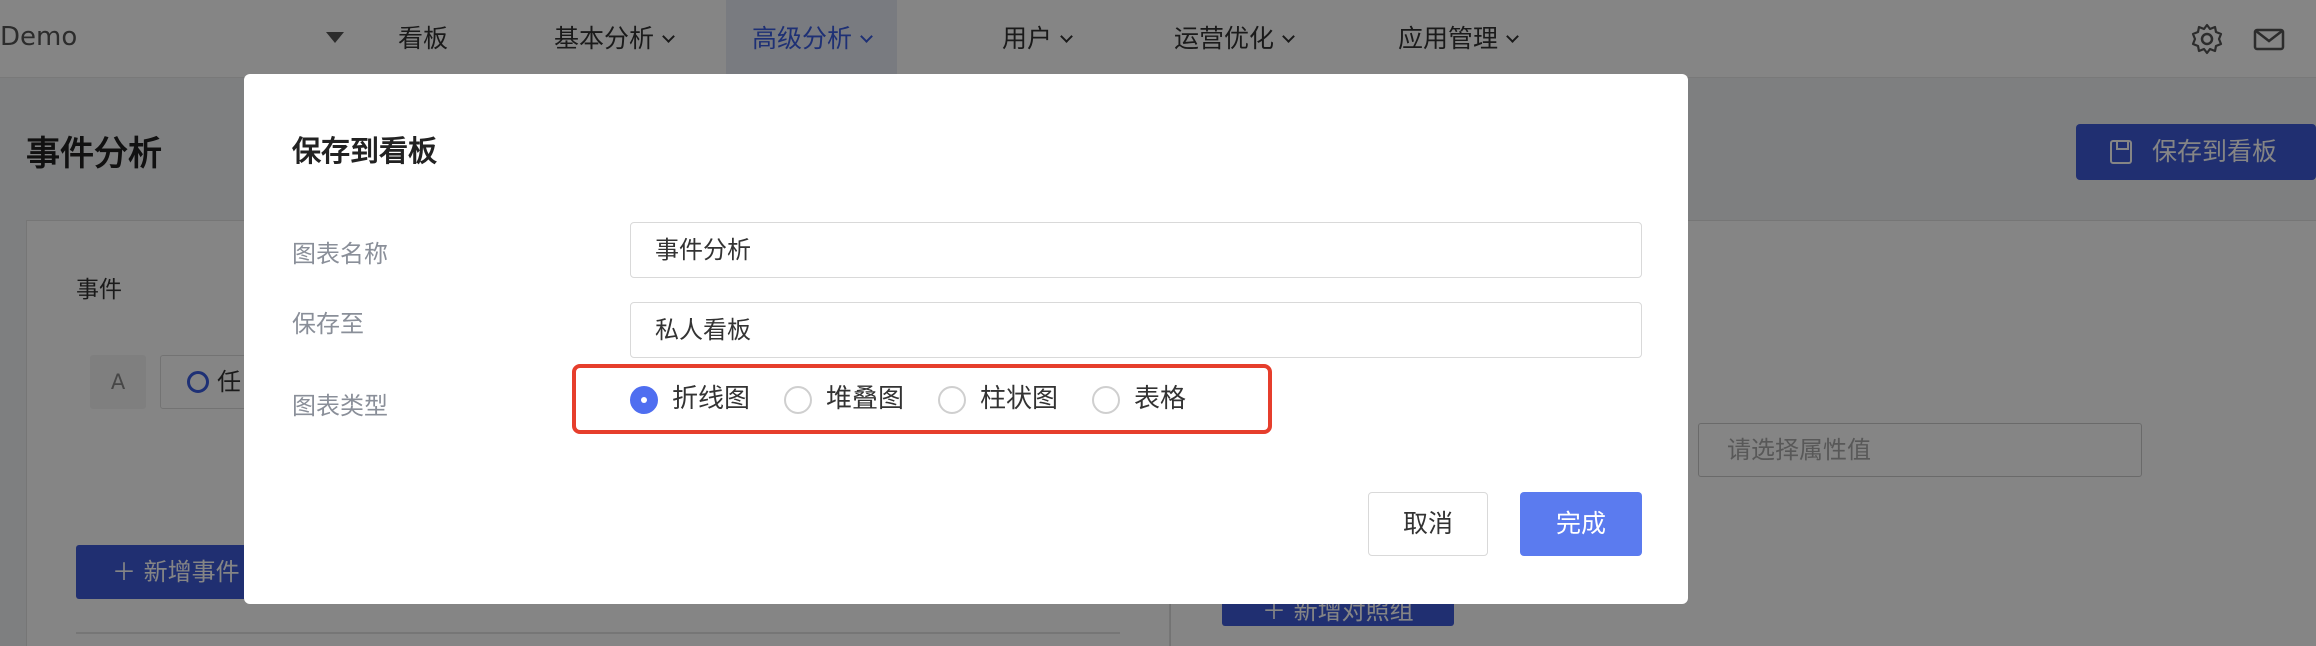 Image resolution: width=2316 pixels, height=646 pixels. I want to click on radio-label: 表格, so click(1160, 399).